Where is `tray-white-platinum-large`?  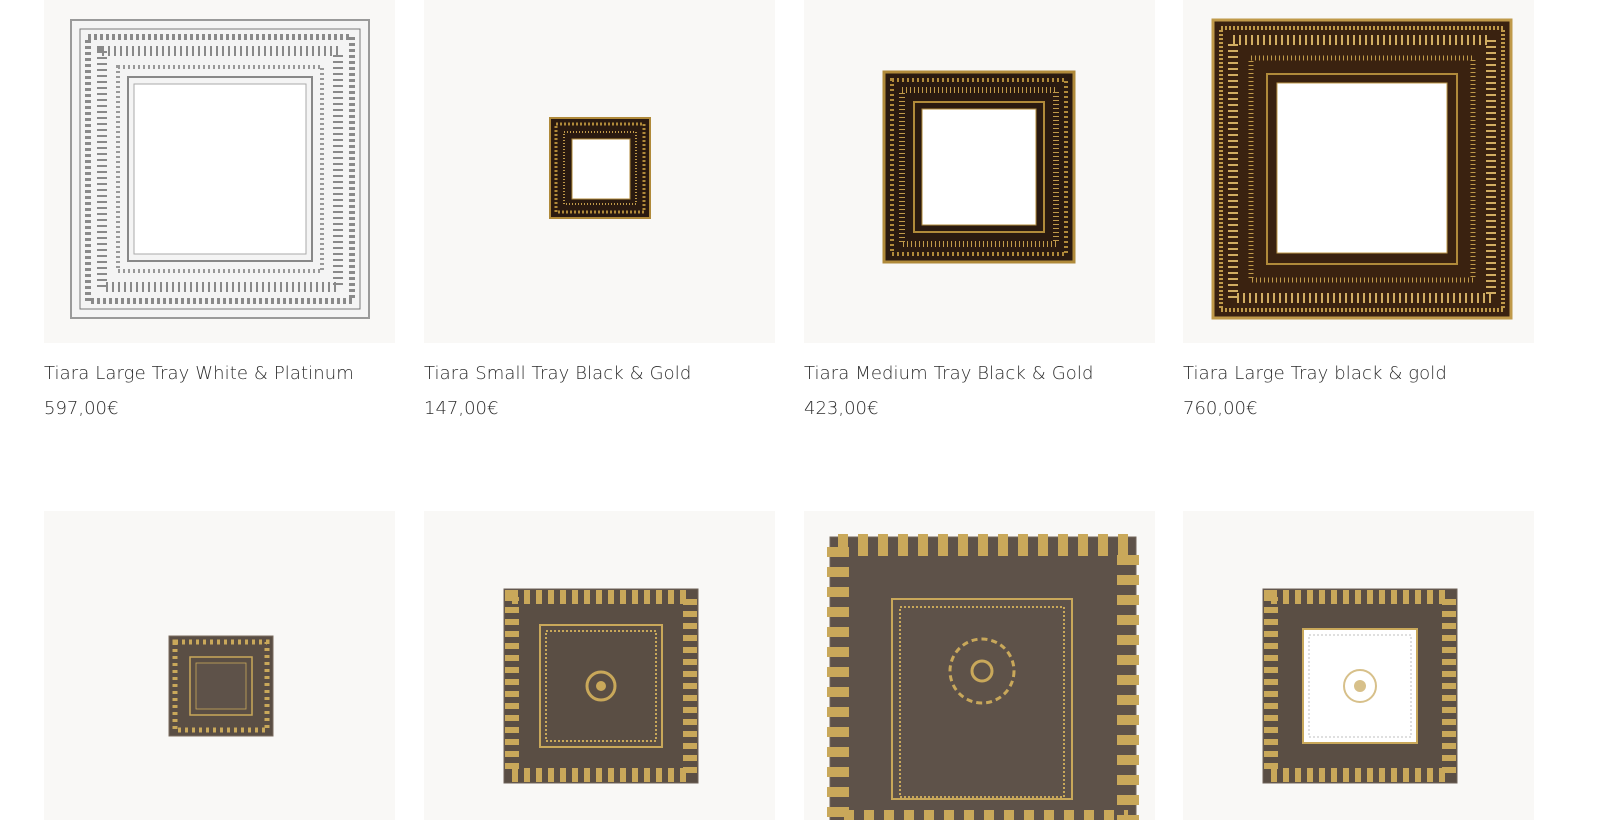
tray-white-platinum-large is located at coordinates (220, 169).